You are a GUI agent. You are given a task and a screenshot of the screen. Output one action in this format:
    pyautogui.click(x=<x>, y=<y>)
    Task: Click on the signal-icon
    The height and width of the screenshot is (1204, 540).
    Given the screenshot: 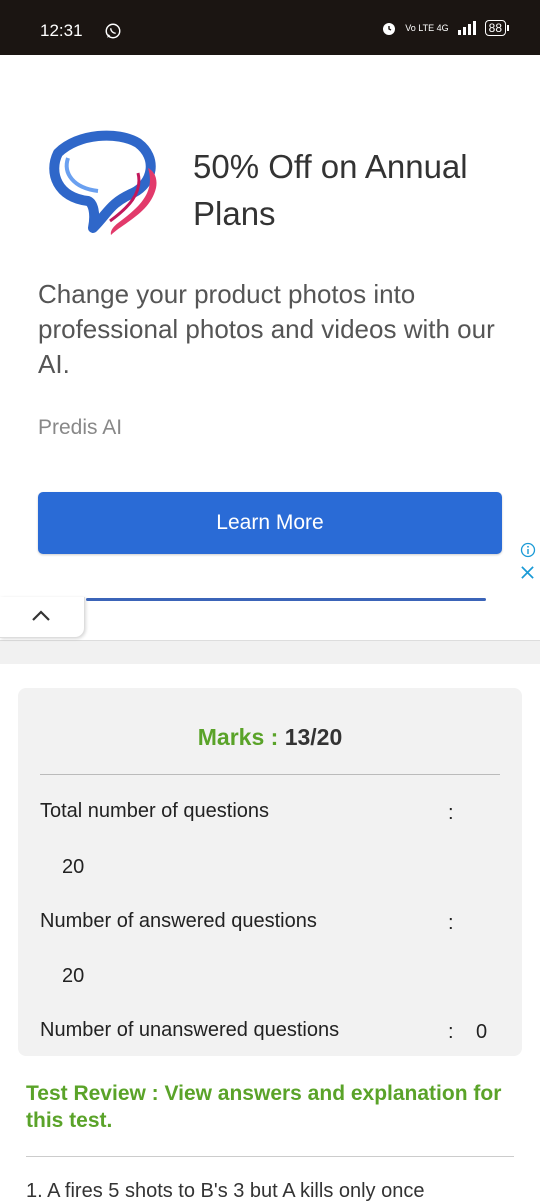 What is the action you would take?
    pyautogui.click(x=466, y=28)
    